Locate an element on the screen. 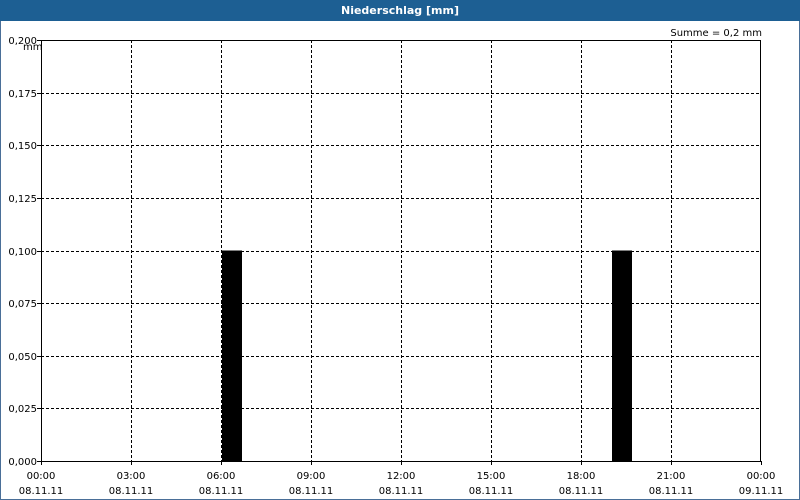 This screenshot has width=800, height=500. y-tick-label: 0,050 is located at coordinates (22, 357).